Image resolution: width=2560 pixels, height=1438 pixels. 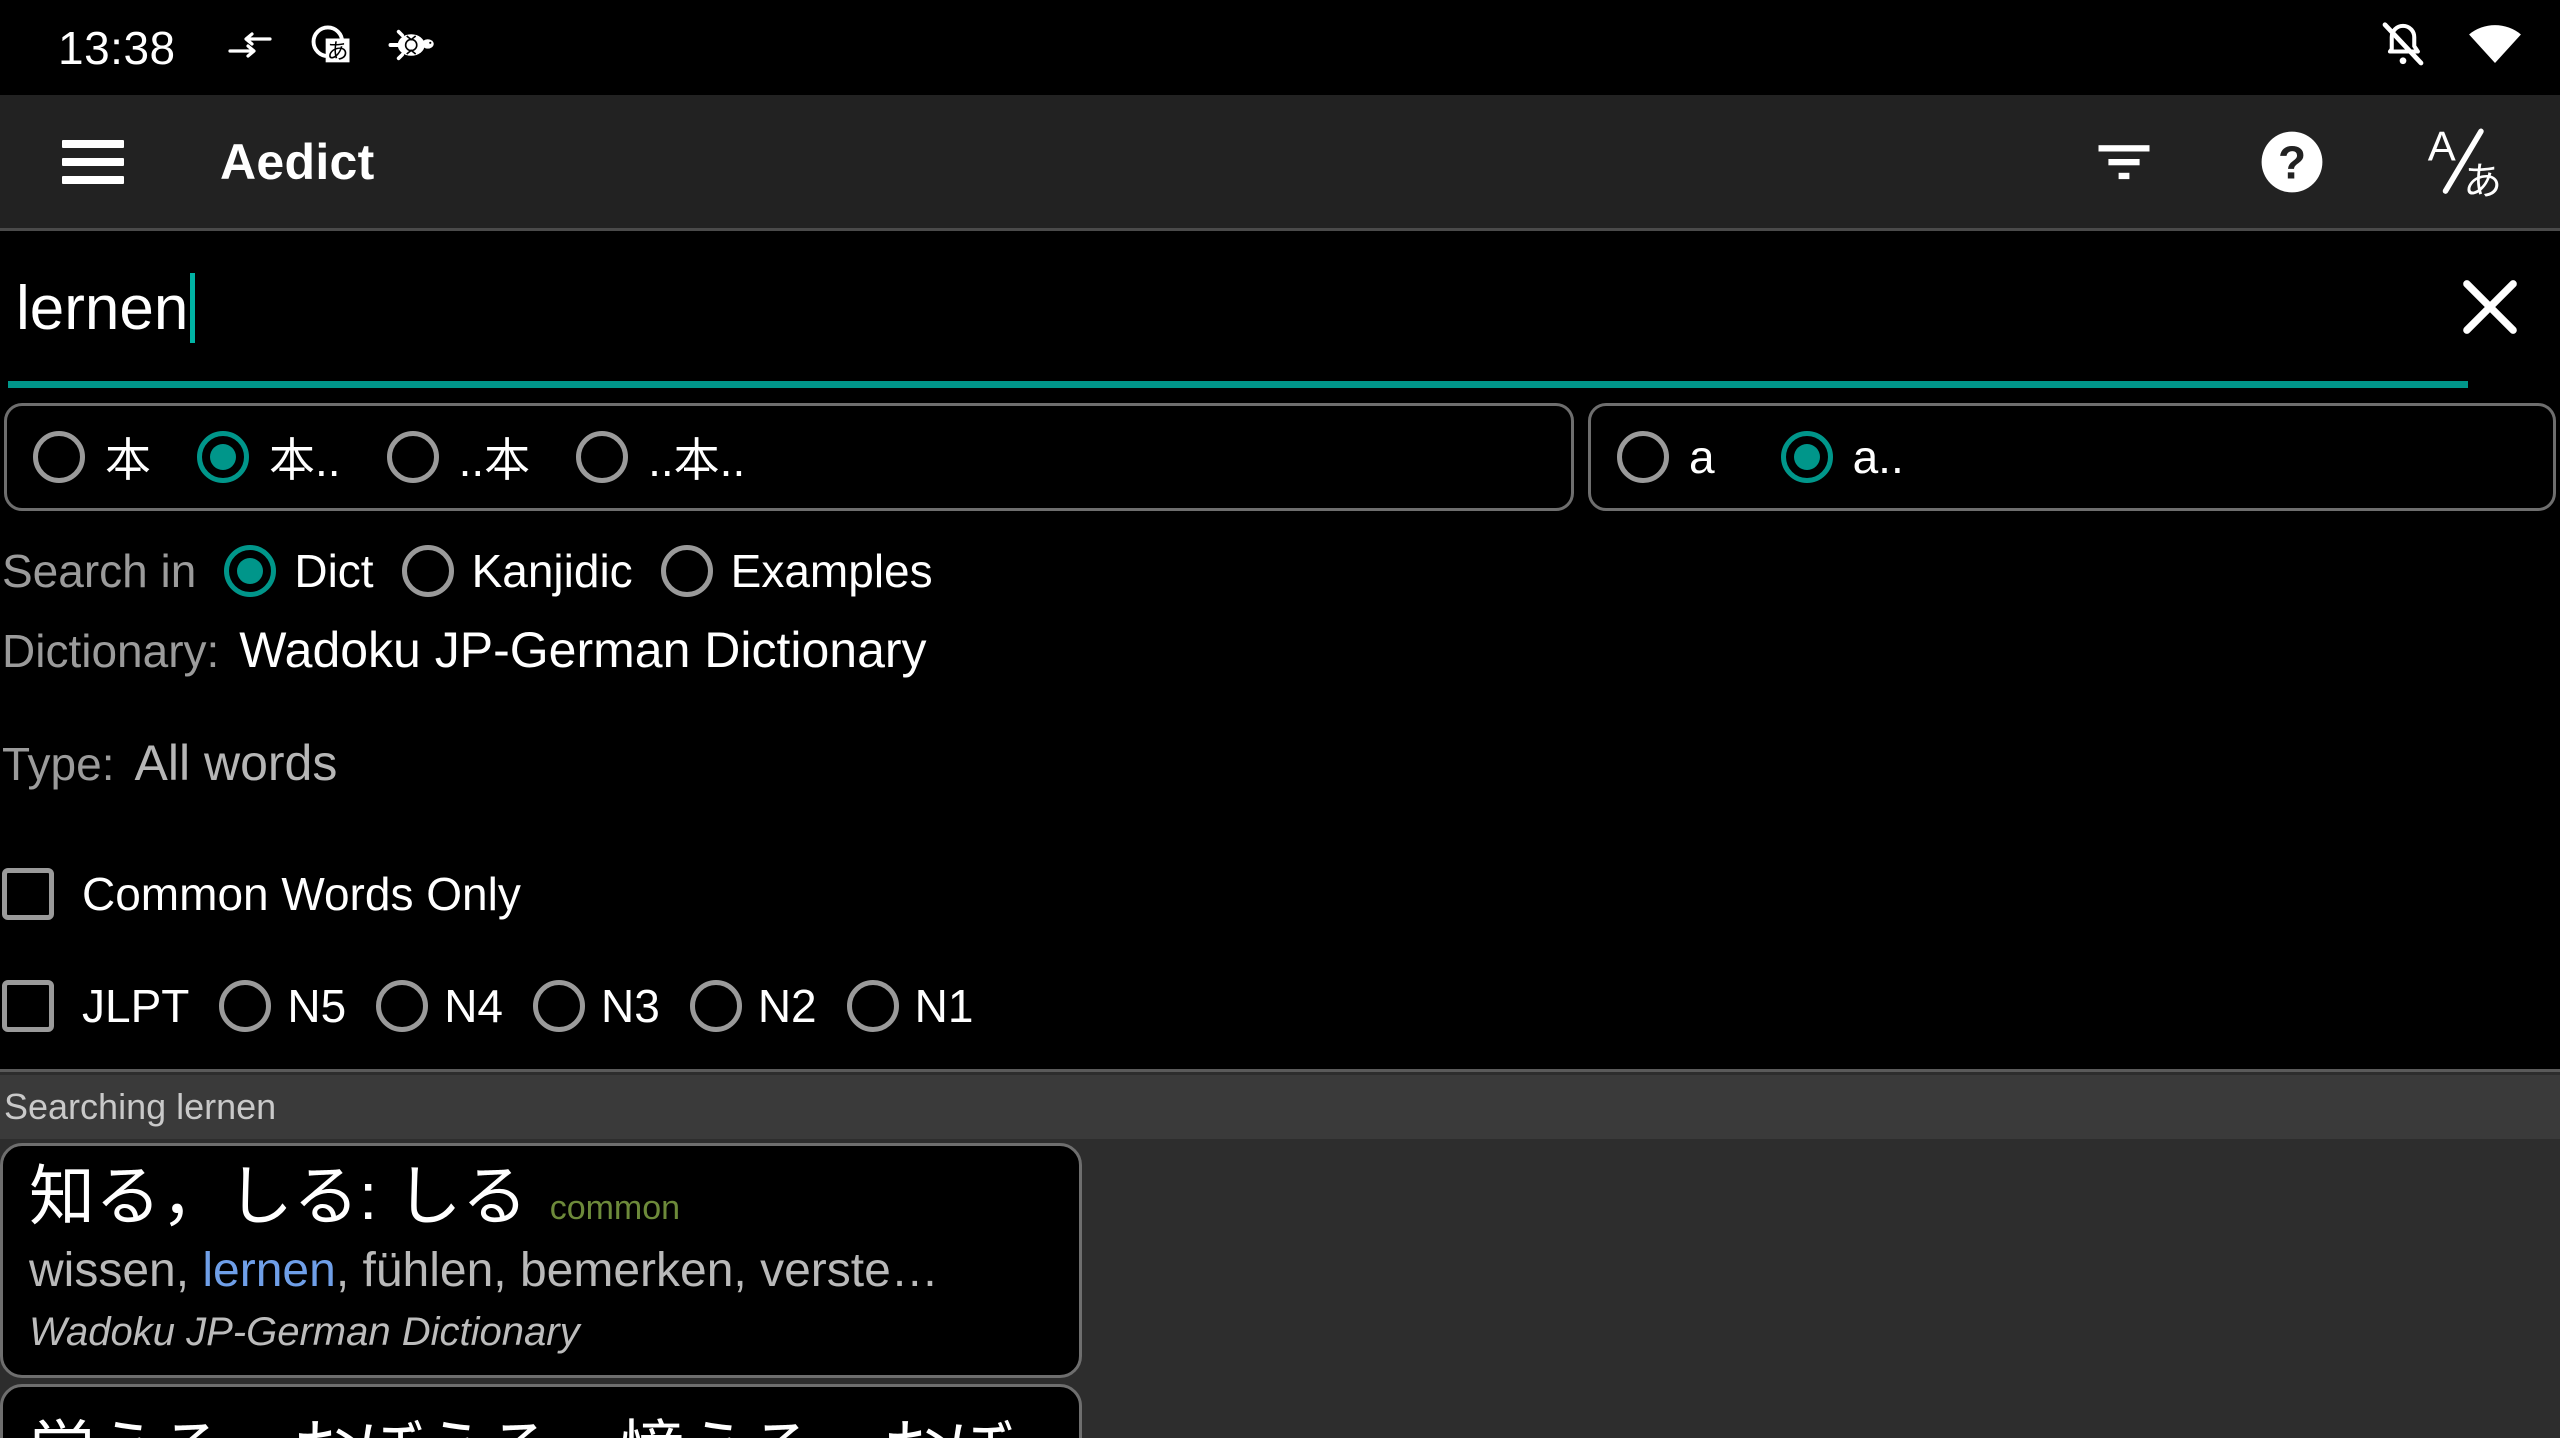 I want to click on jlpt-level-n1: N1, so click(x=909, y=1006).